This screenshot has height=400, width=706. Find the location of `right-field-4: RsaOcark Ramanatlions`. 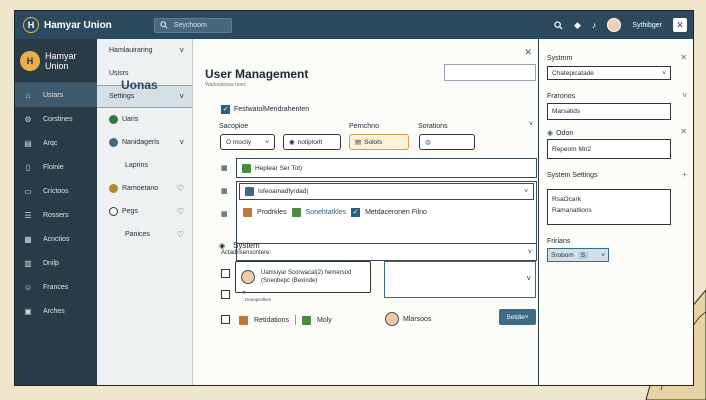

right-field-4: RsaOcark Ramanatlions is located at coordinates (609, 207).